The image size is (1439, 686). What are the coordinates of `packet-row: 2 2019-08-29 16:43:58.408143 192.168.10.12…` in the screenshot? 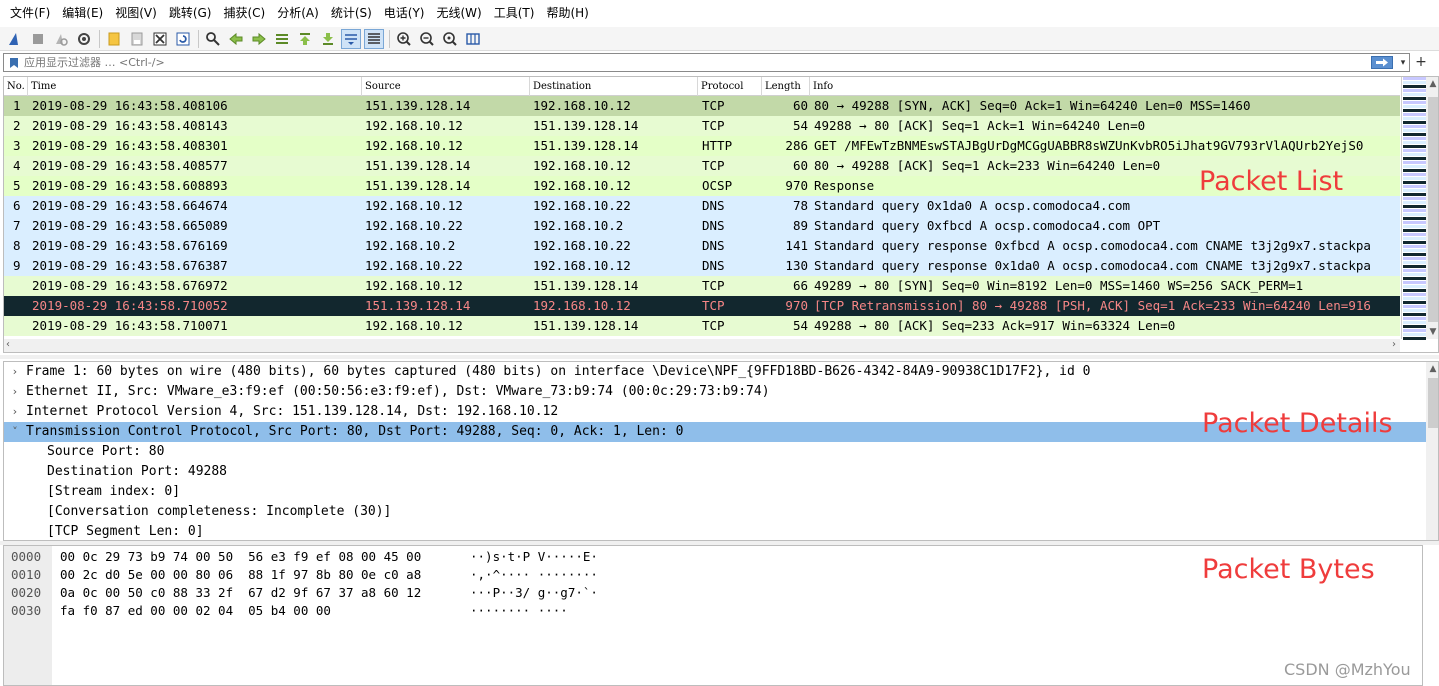 It's located at (702, 126).